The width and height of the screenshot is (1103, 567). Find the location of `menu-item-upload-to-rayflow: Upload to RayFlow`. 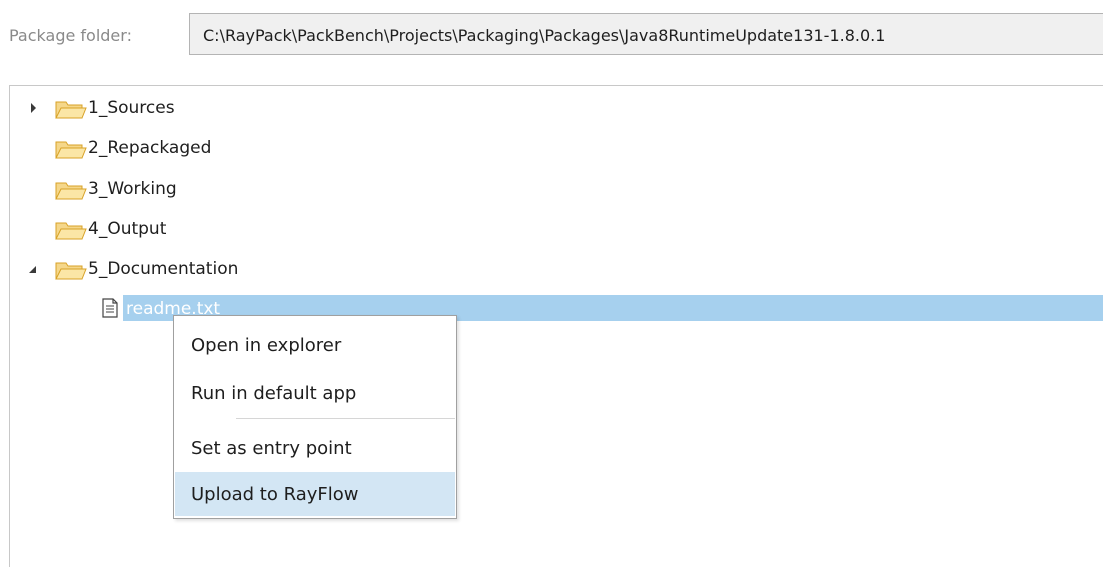

menu-item-upload-to-rayflow: Upload to RayFlow is located at coordinates (315, 494).